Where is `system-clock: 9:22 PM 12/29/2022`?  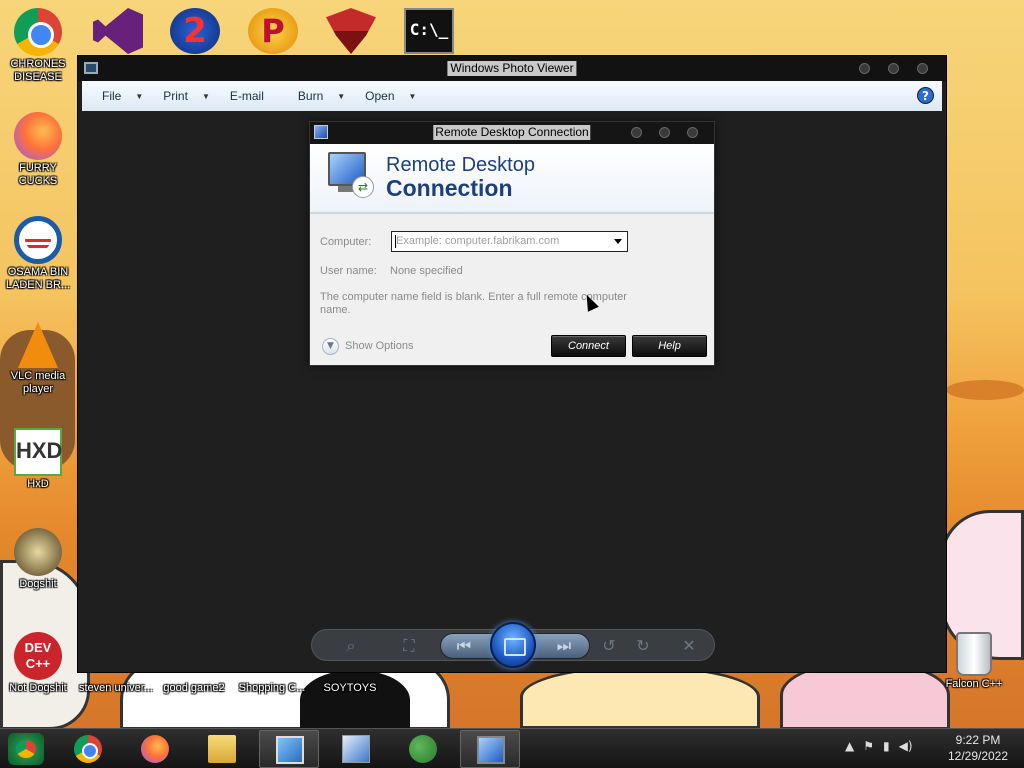 system-clock: 9:22 PM 12/29/2022 is located at coordinates (978, 748).